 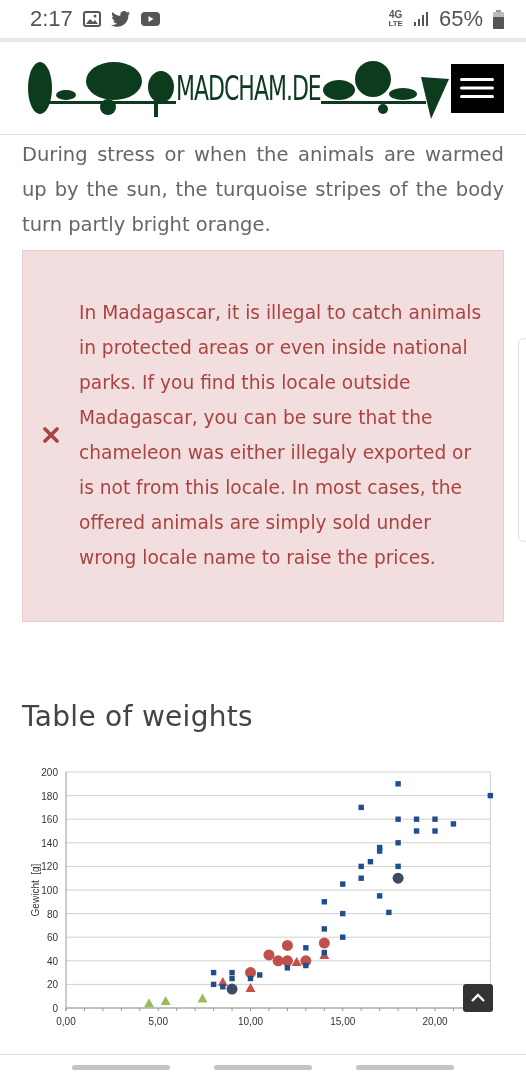 What do you see at coordinates (158, 1021) in the screenshot?
I see `tick-label: 5,00` at bounding box center [158, 1021].